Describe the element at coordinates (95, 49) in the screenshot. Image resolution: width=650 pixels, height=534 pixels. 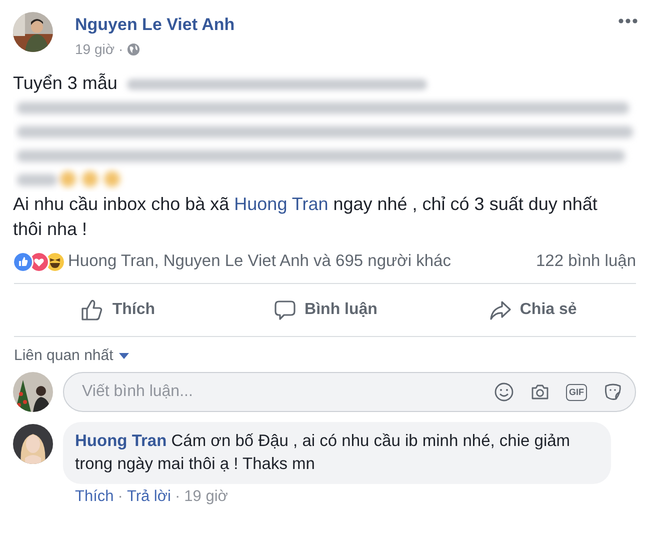
I see `post-time: 19 giờ` at that location.